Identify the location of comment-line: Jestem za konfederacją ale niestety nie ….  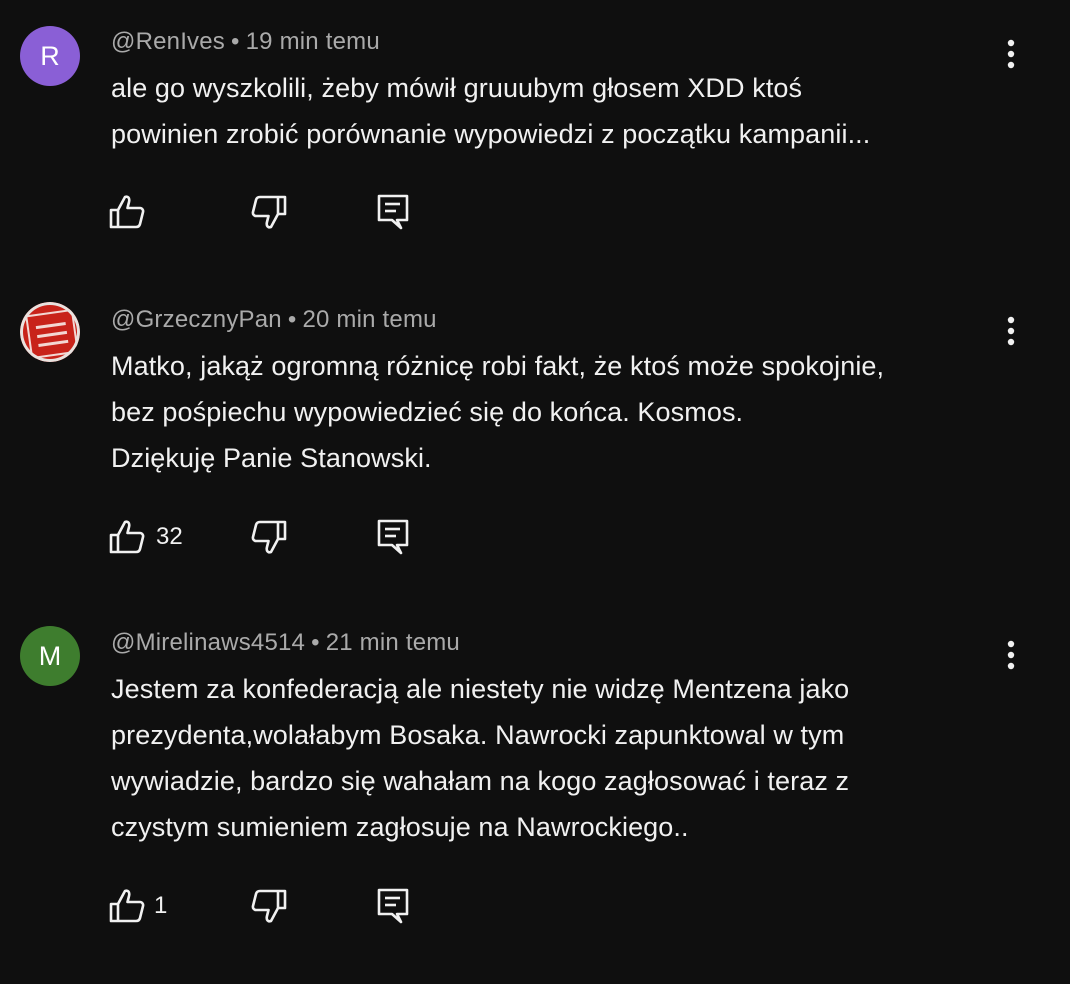
(480, 689).